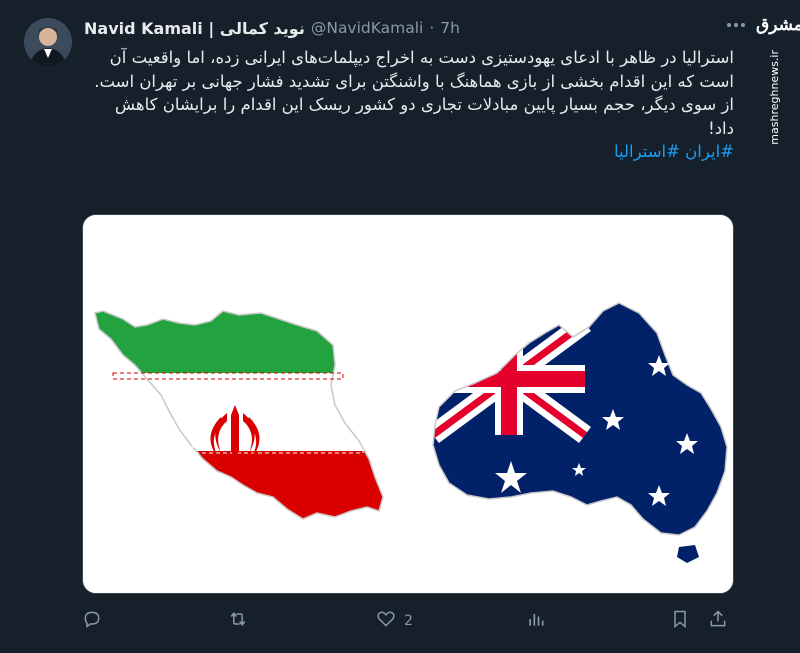 The height and width of the screenshot is (653, 800). I want to click on user-handle: @NavidKamali, so click(367, 28).